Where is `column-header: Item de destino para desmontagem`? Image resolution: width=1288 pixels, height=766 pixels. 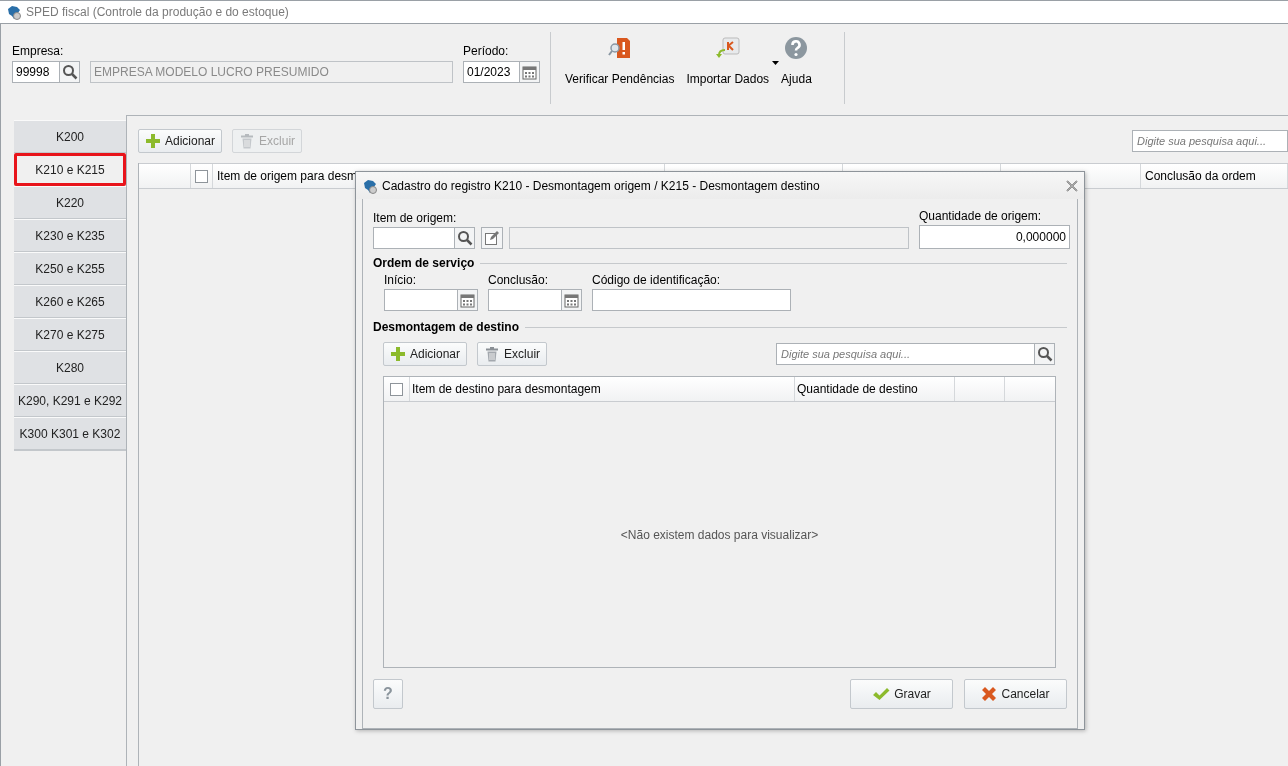 column-header: Item de destino para desmontagem is located at coordinates (506, 389).